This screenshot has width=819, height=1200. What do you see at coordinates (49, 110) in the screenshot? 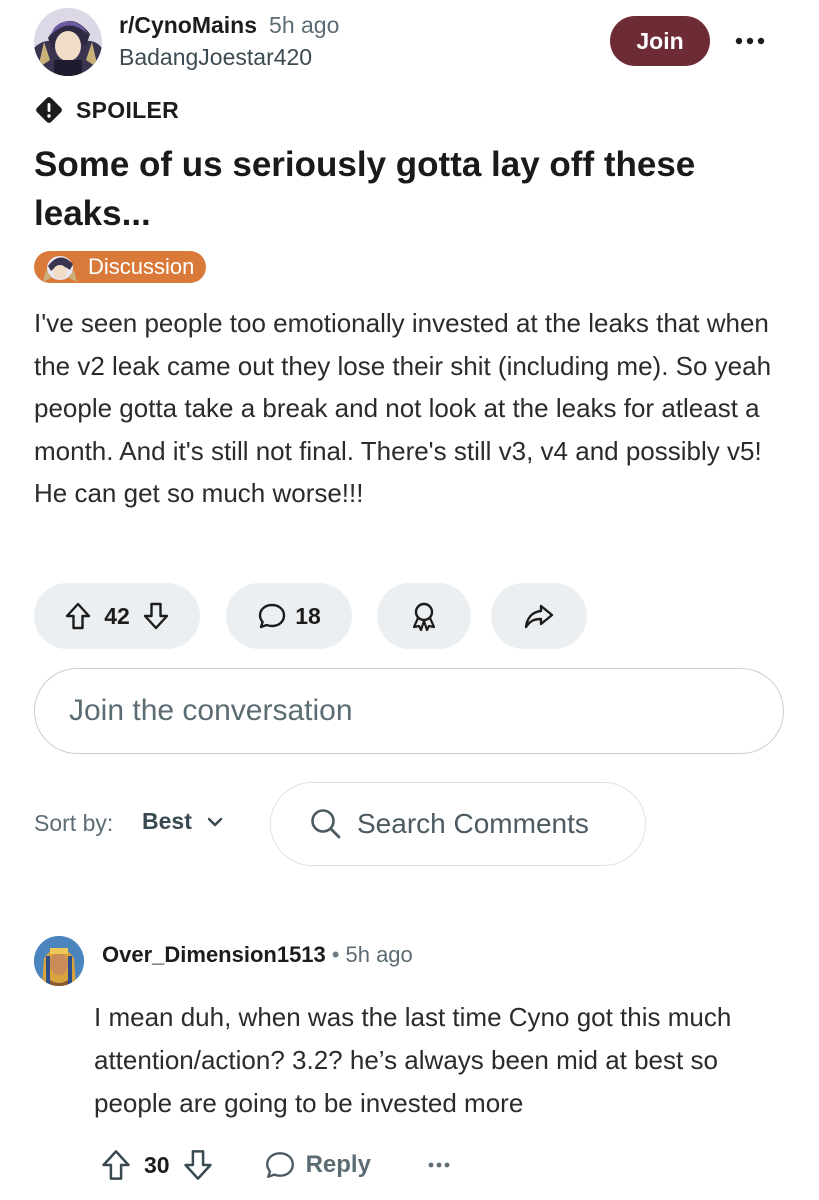
I see `spoiler-warning-icon` at bounding box center [49, 110].